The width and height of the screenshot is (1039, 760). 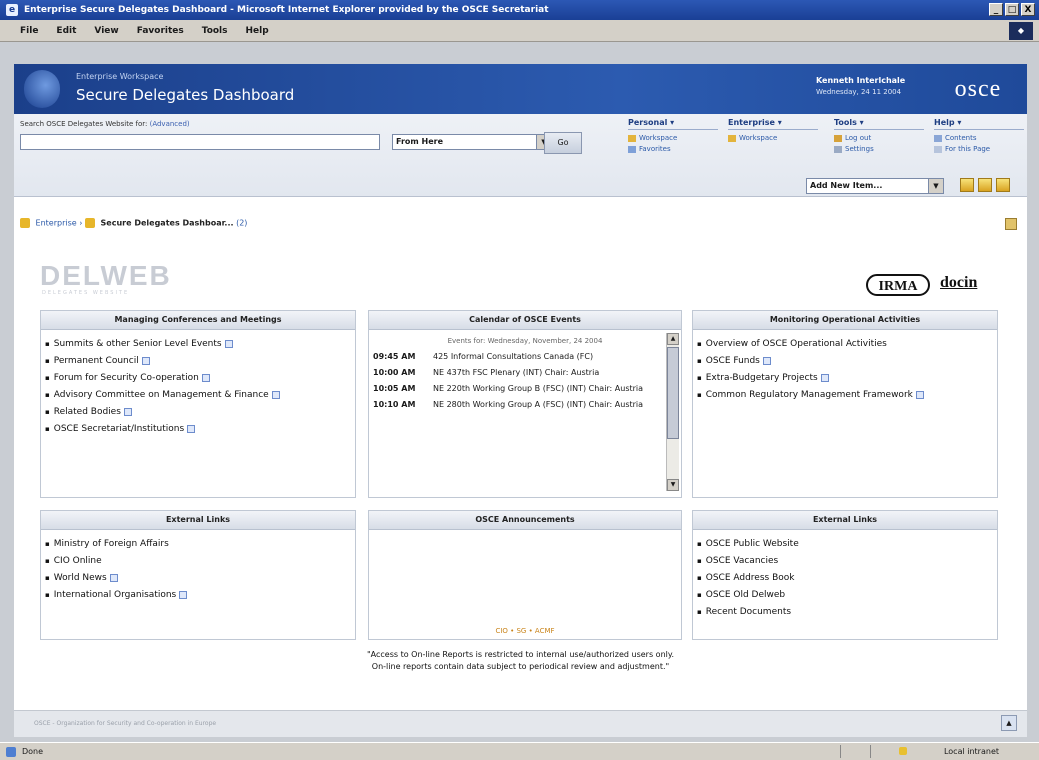 What do you see at coordinates (84, 124) in the screenshot?
I see `search-label-text: Search OSCE Delegates Website for:` at bounding box center [84, 124].